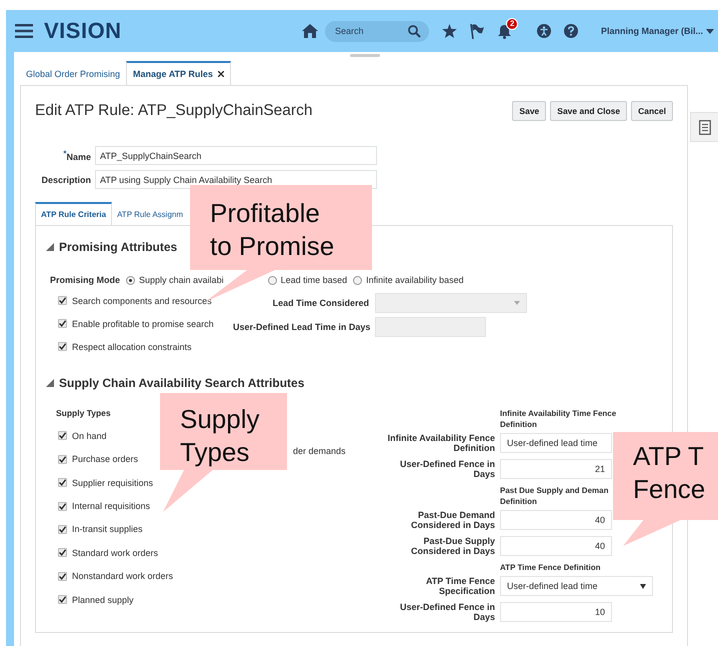 Image resolution: width=718 pixels, height=646 pixels. What do you see at coordinates (477, 31) in the screenshot?
I see `flag-icon` at bounding box center [477, 31].